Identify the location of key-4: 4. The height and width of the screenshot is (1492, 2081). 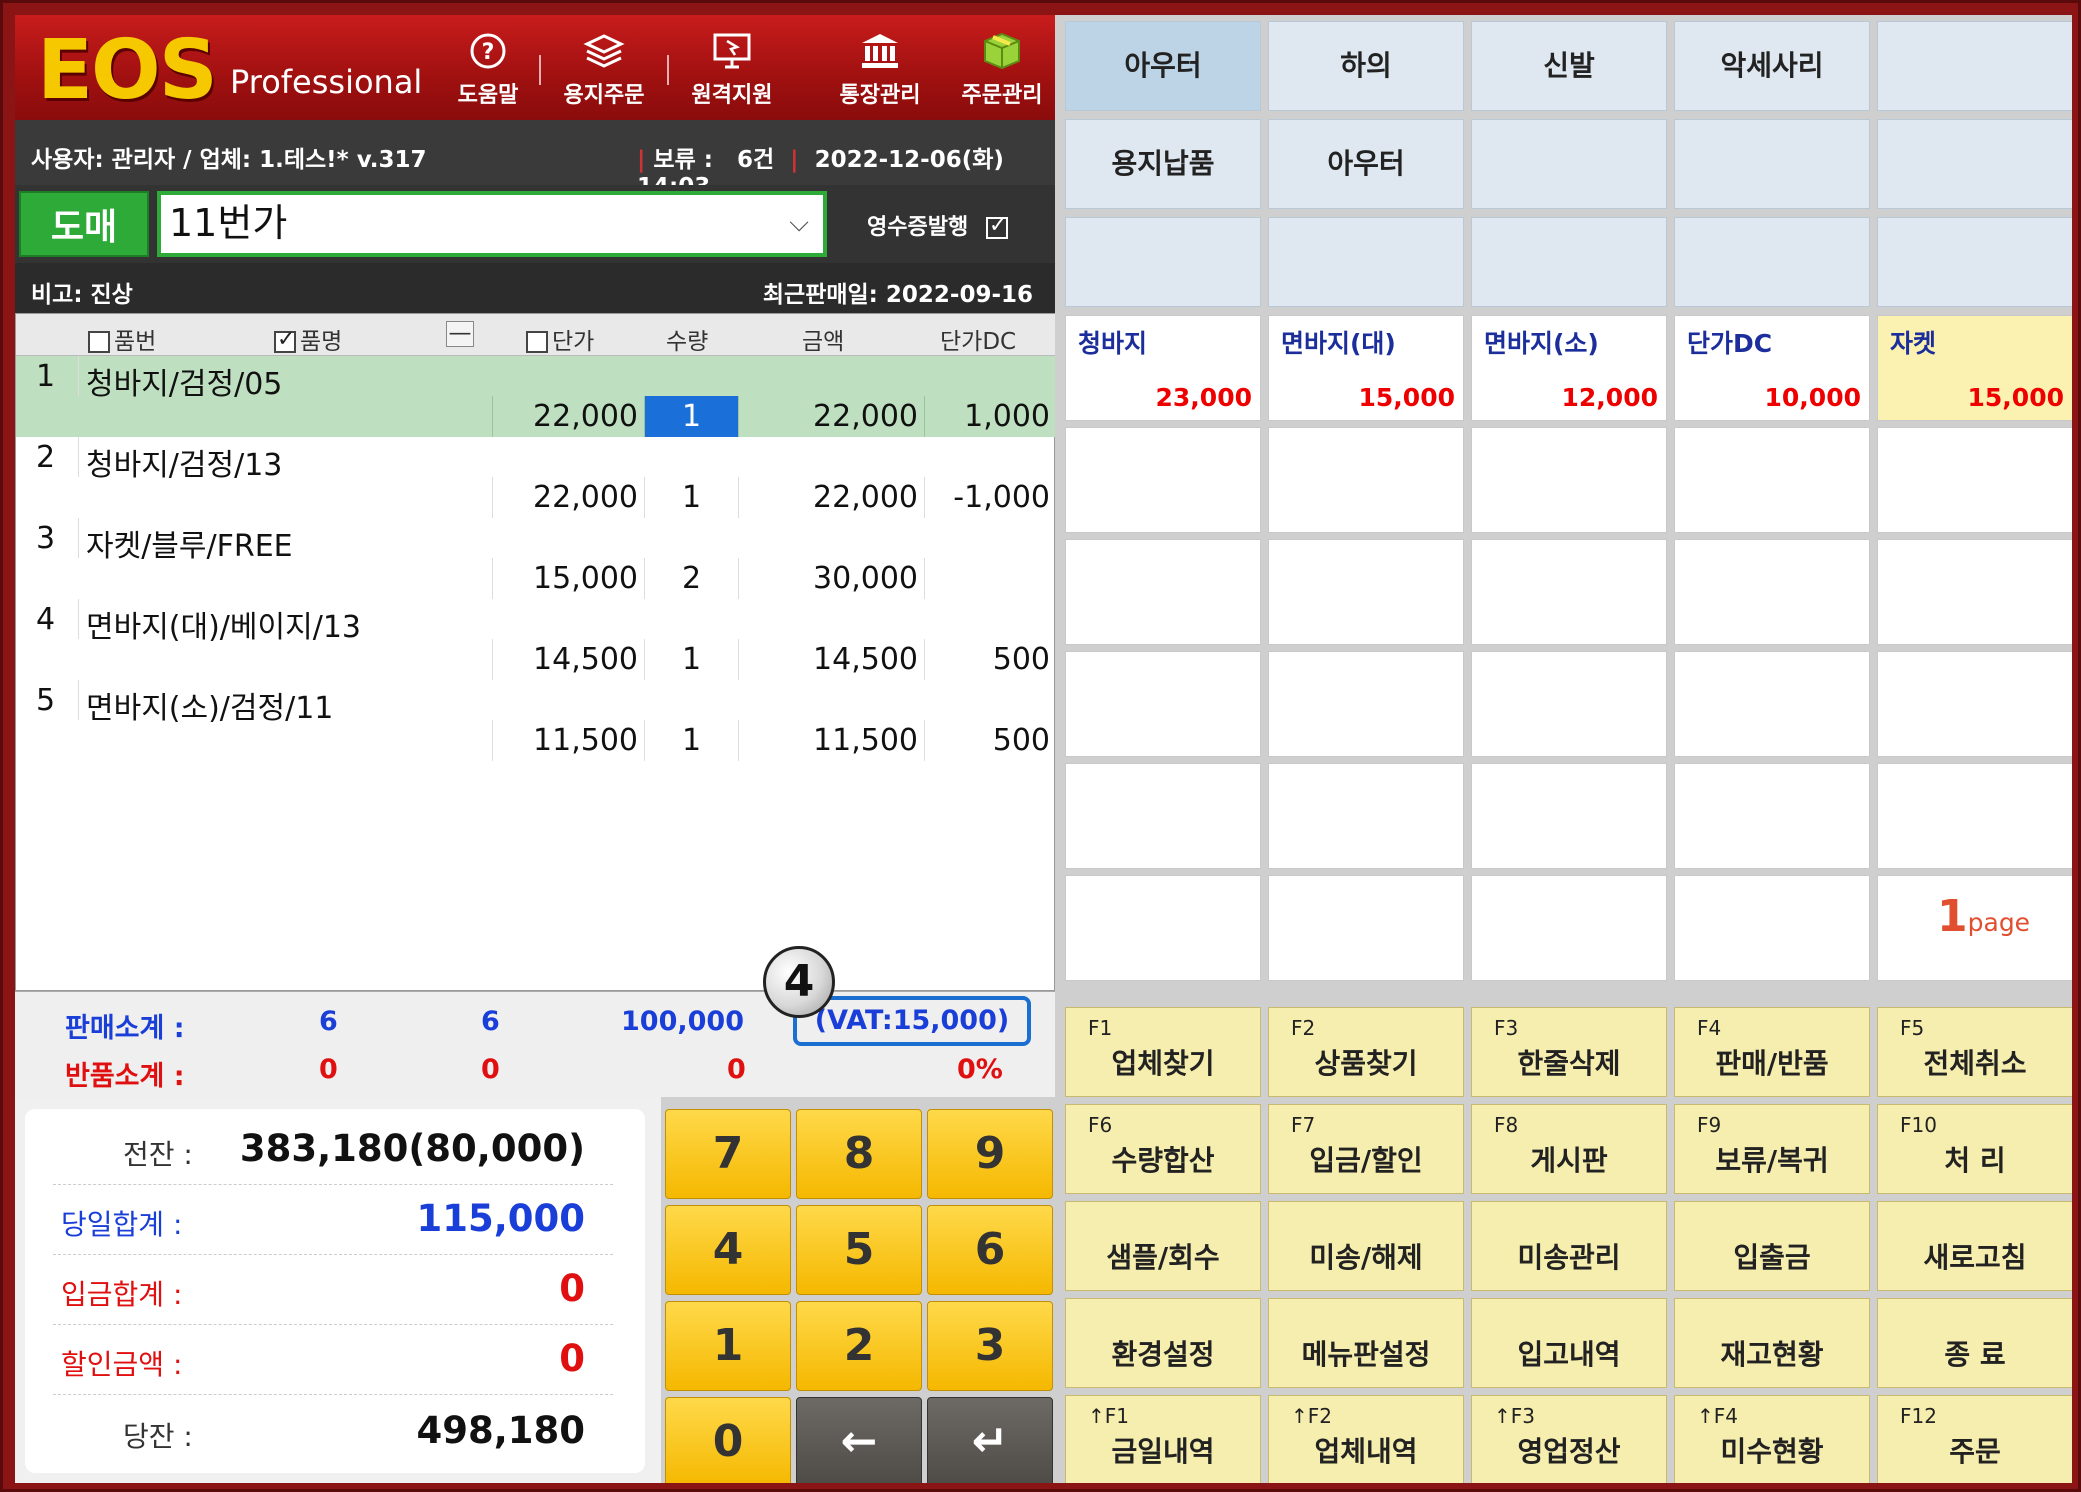
(728, 1250).